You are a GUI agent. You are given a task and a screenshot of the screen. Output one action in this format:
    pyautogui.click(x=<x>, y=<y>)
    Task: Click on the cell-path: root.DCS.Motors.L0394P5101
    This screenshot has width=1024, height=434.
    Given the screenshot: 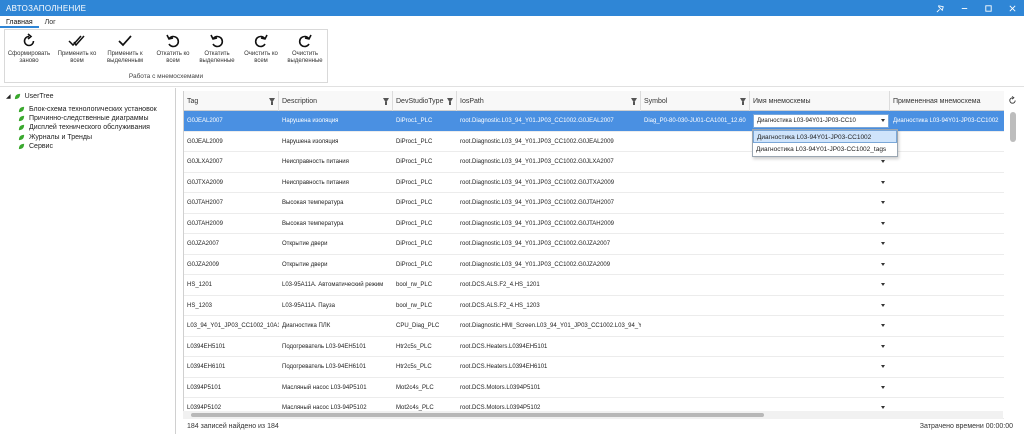 What is the action you would take?
    pyautogui.click(x=500, y=387)
    